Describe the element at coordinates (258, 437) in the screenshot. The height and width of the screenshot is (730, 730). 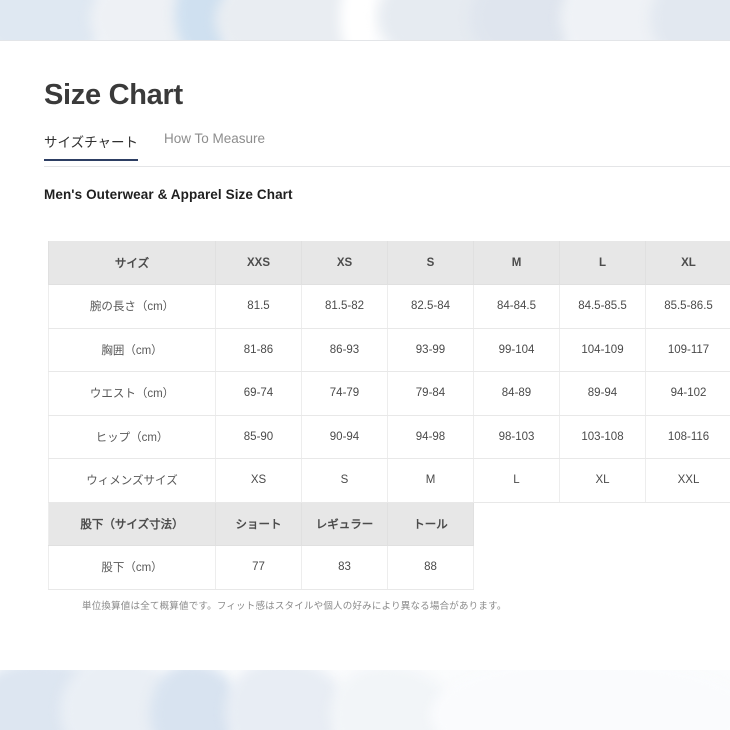
I see `cell-hip-xxs: 85-90` at that location.